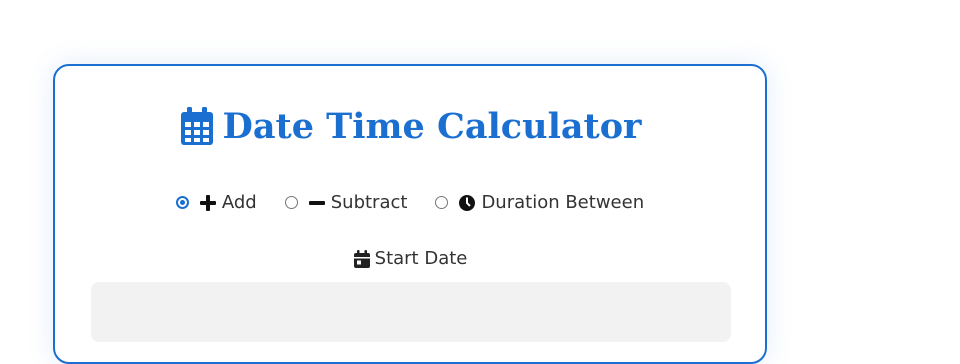 Image resolution: width=960 pixels, height=364 pixels. Describe the element at coordinates (369, 202) in the screenshot. I see `subtract-label: Subtract` at that location.